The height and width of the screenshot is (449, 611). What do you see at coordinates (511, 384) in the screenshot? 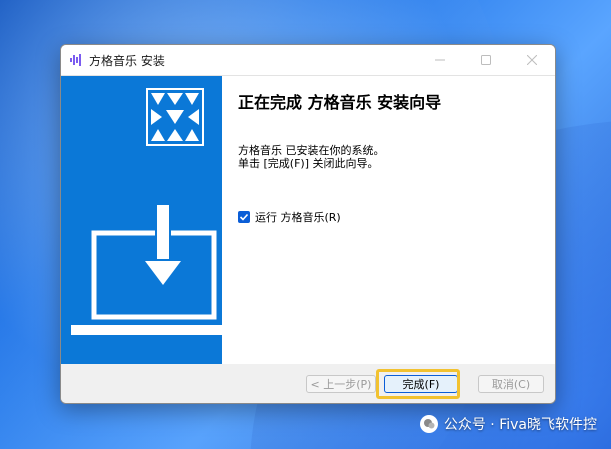
I see `cancel-button: 取消(C)` at bounding box center [511, 384].